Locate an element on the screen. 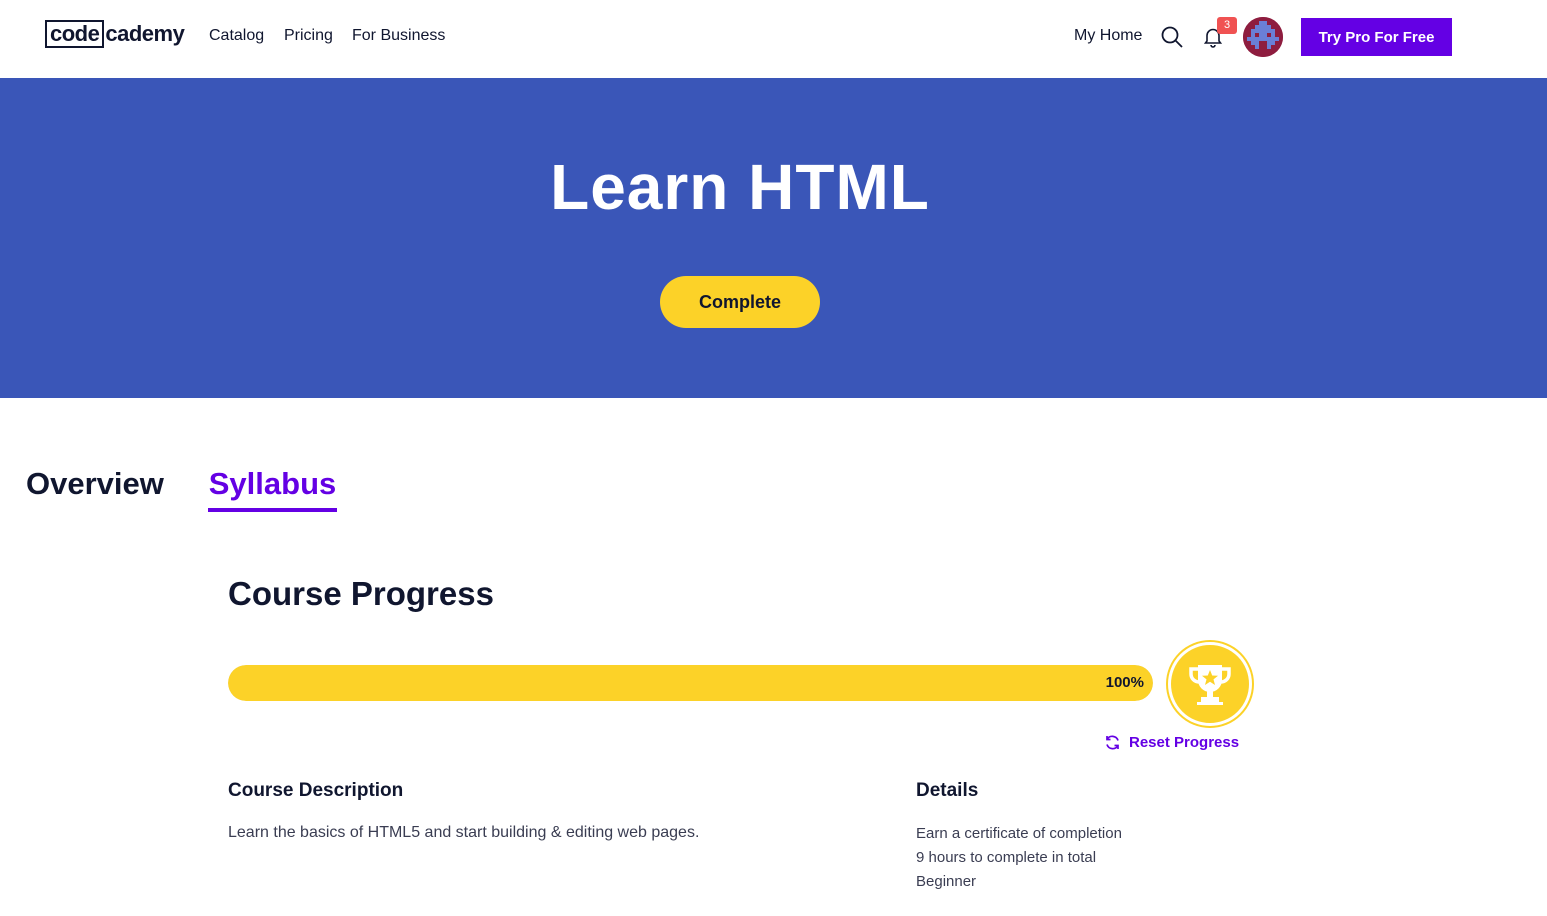  trophy-icon is located at coordinates (1210, 684).